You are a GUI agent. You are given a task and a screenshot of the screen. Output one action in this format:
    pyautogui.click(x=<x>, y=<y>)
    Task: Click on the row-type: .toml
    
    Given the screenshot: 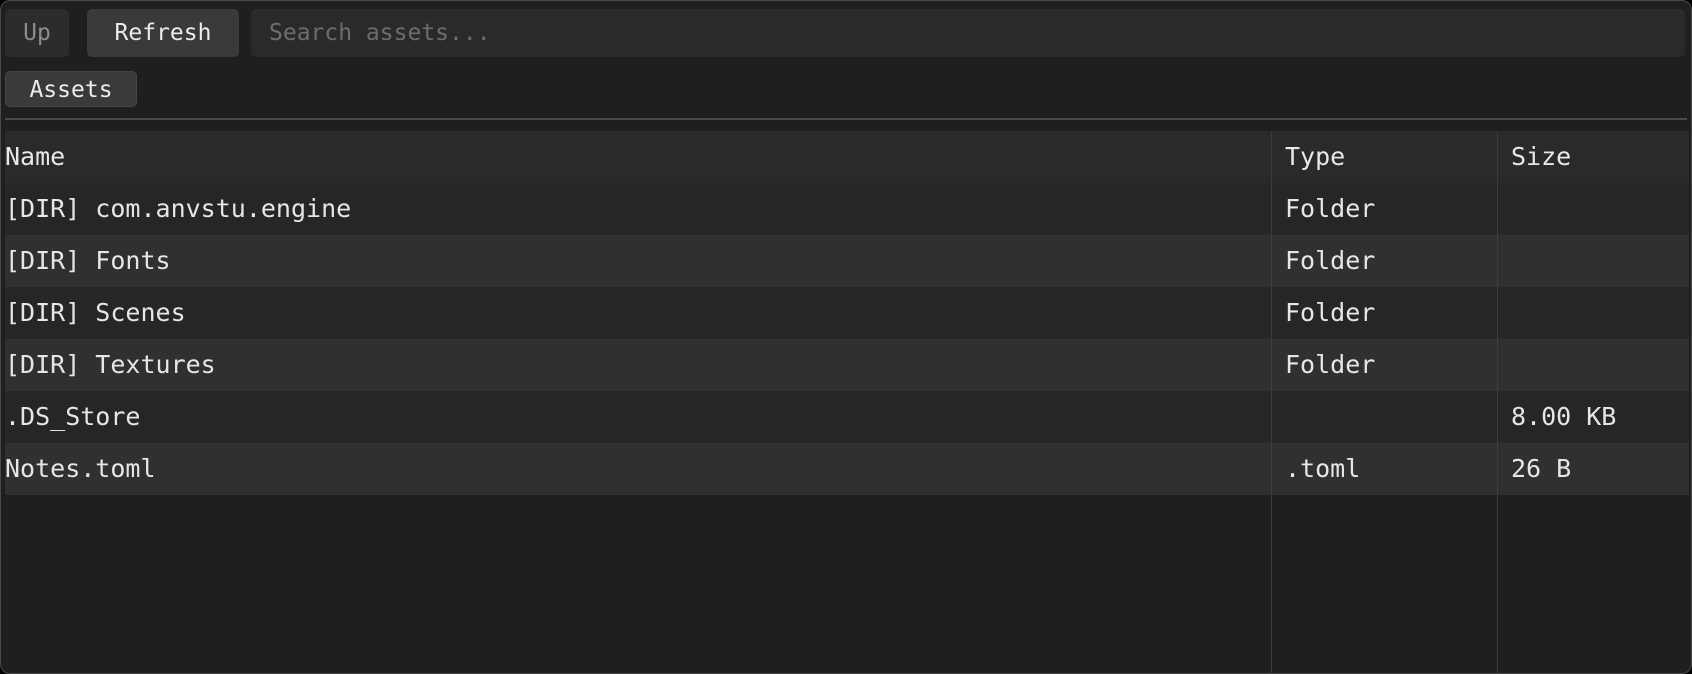 What is the action you would take?
    pyautogui.click(x=1323, y=468)
    